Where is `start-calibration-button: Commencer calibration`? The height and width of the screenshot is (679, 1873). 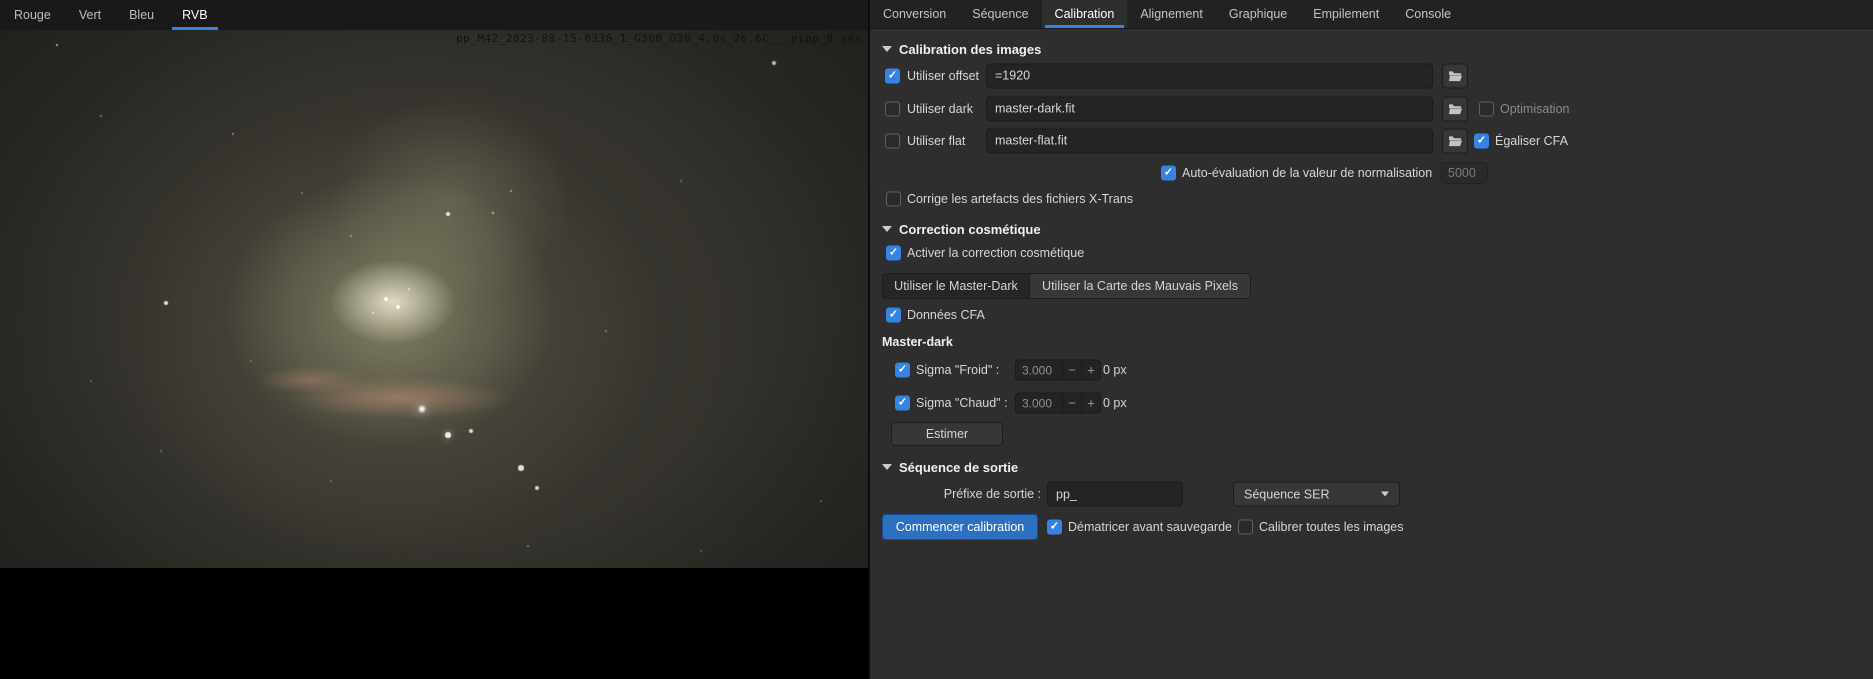 start-calibration-button: Commencer calibration is located at coordinates (960, 527).